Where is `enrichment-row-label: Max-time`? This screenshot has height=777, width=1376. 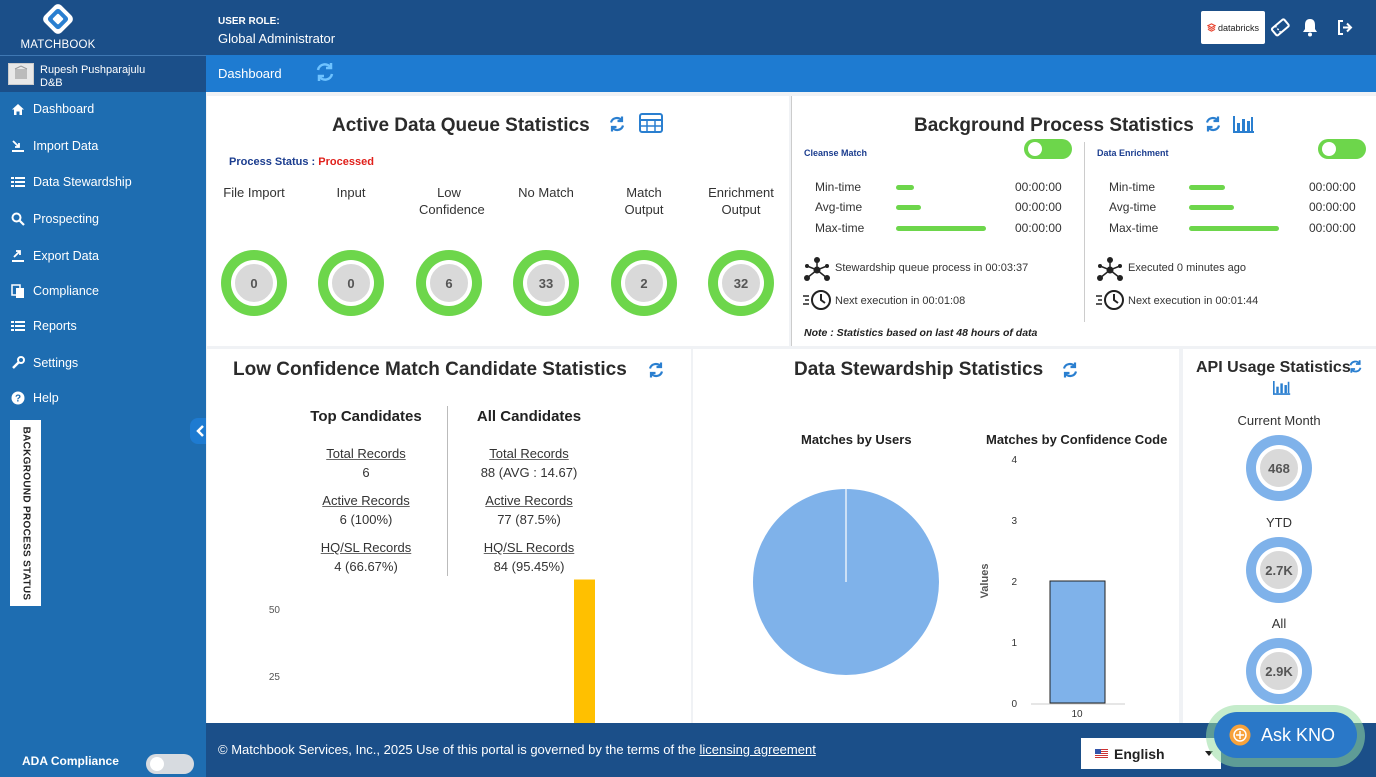 enrichment-row-label: Max-time is located at coordinates (1134, 228).